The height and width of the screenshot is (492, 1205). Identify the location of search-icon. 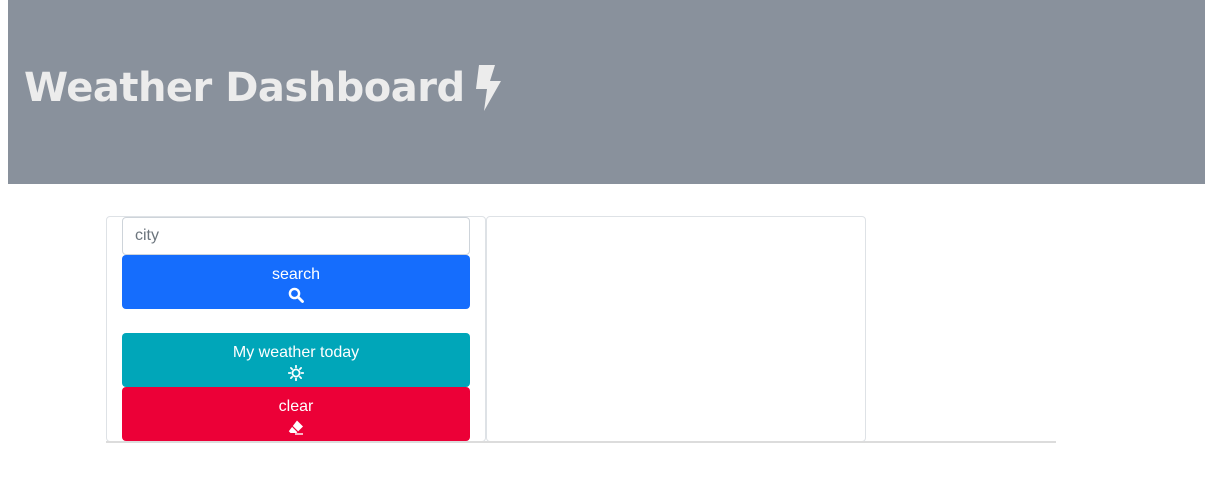
(296, 295).